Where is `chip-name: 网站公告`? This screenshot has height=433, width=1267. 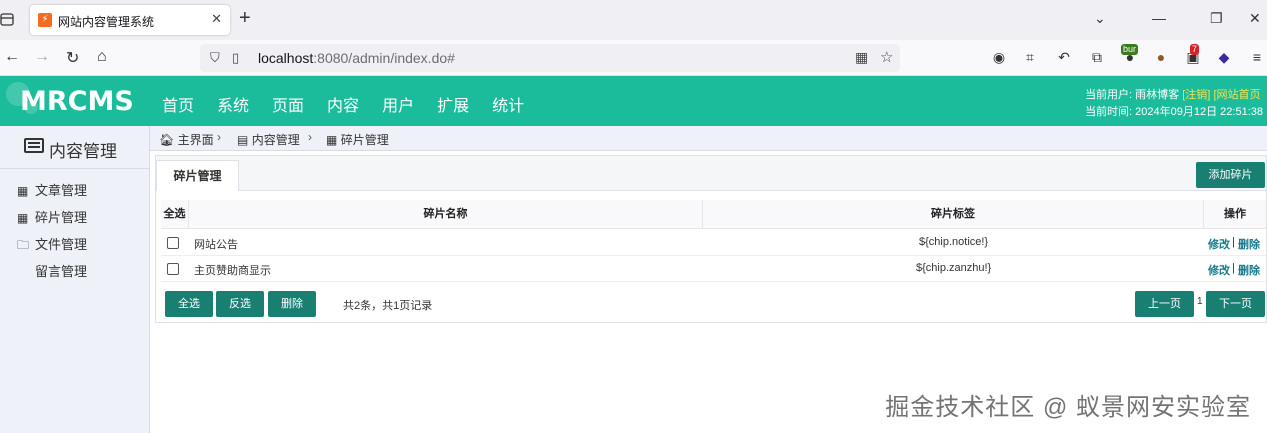 chip-name: 网站公告 is located at coordinates (216, 245).